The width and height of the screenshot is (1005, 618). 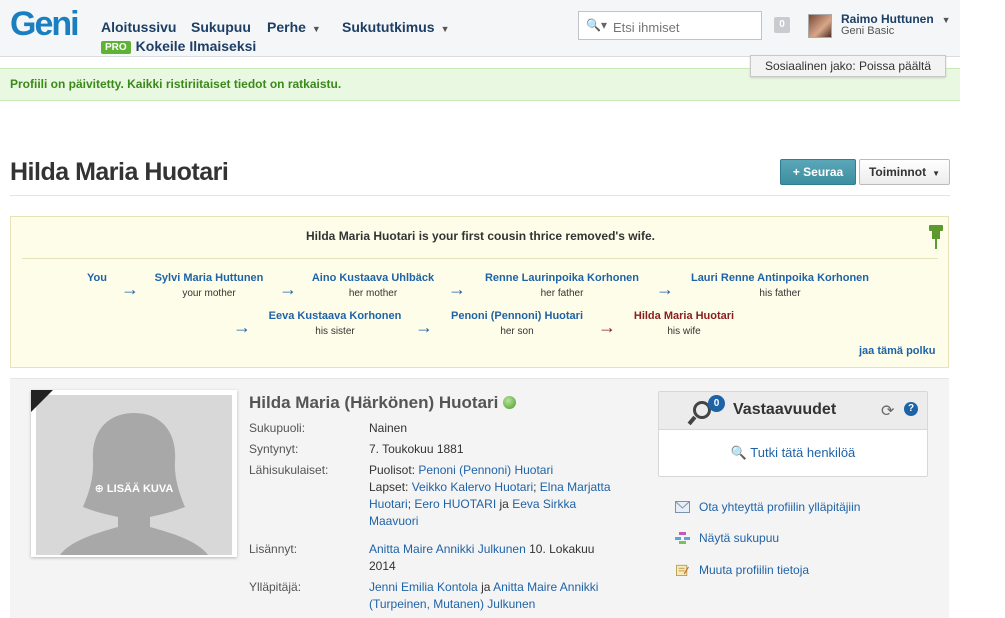 What do you see at coordinates (596, 25) in the screenshot?
I see `search-icon: 🔍▾` at bounding box center [596, 25].